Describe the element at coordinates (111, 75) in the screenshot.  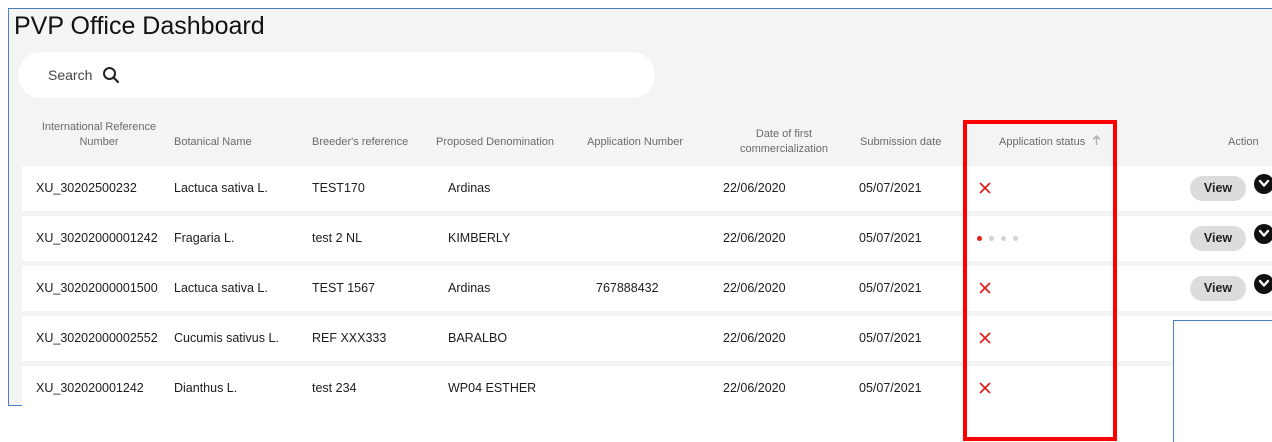
I see `search-icon` at that location.